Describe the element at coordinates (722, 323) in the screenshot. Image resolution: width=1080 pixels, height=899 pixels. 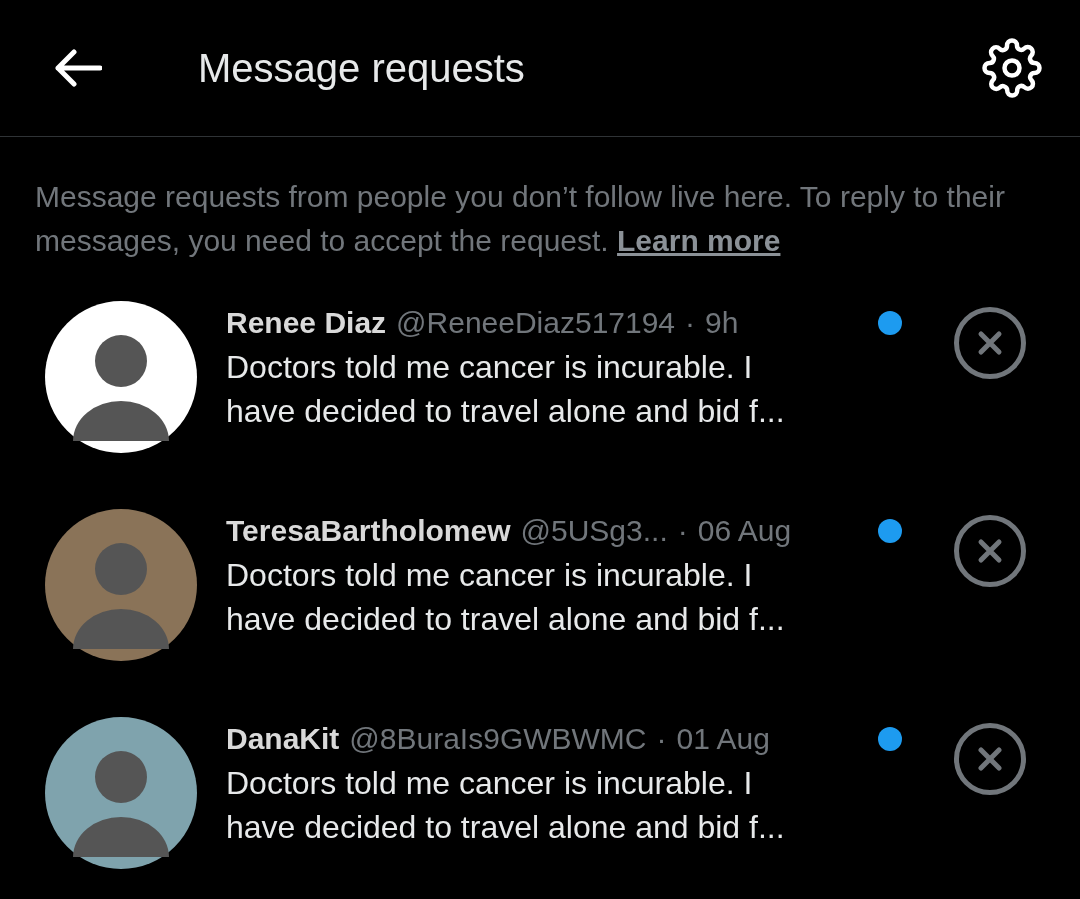
I see `message-time: 9h` at that location.